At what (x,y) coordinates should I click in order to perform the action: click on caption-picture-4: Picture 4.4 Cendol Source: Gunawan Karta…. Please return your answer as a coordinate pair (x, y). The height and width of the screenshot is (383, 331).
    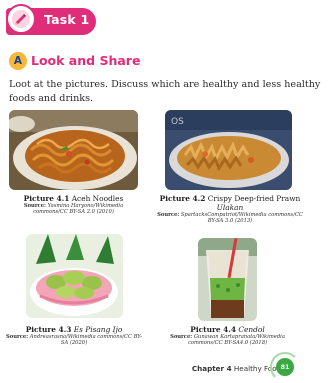
    Looking at the image, I should click on (227, 336).